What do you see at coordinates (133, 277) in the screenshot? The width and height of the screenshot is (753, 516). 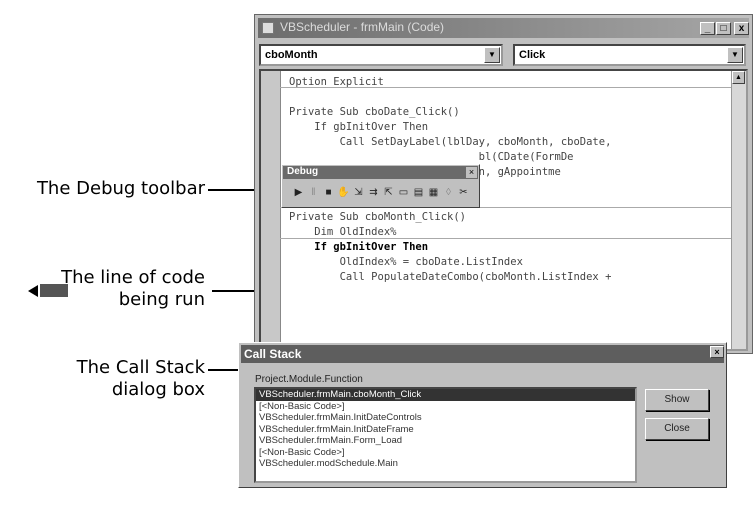 I see `current-line-callout-line1: The line of code` at bounding box center [133, 277].